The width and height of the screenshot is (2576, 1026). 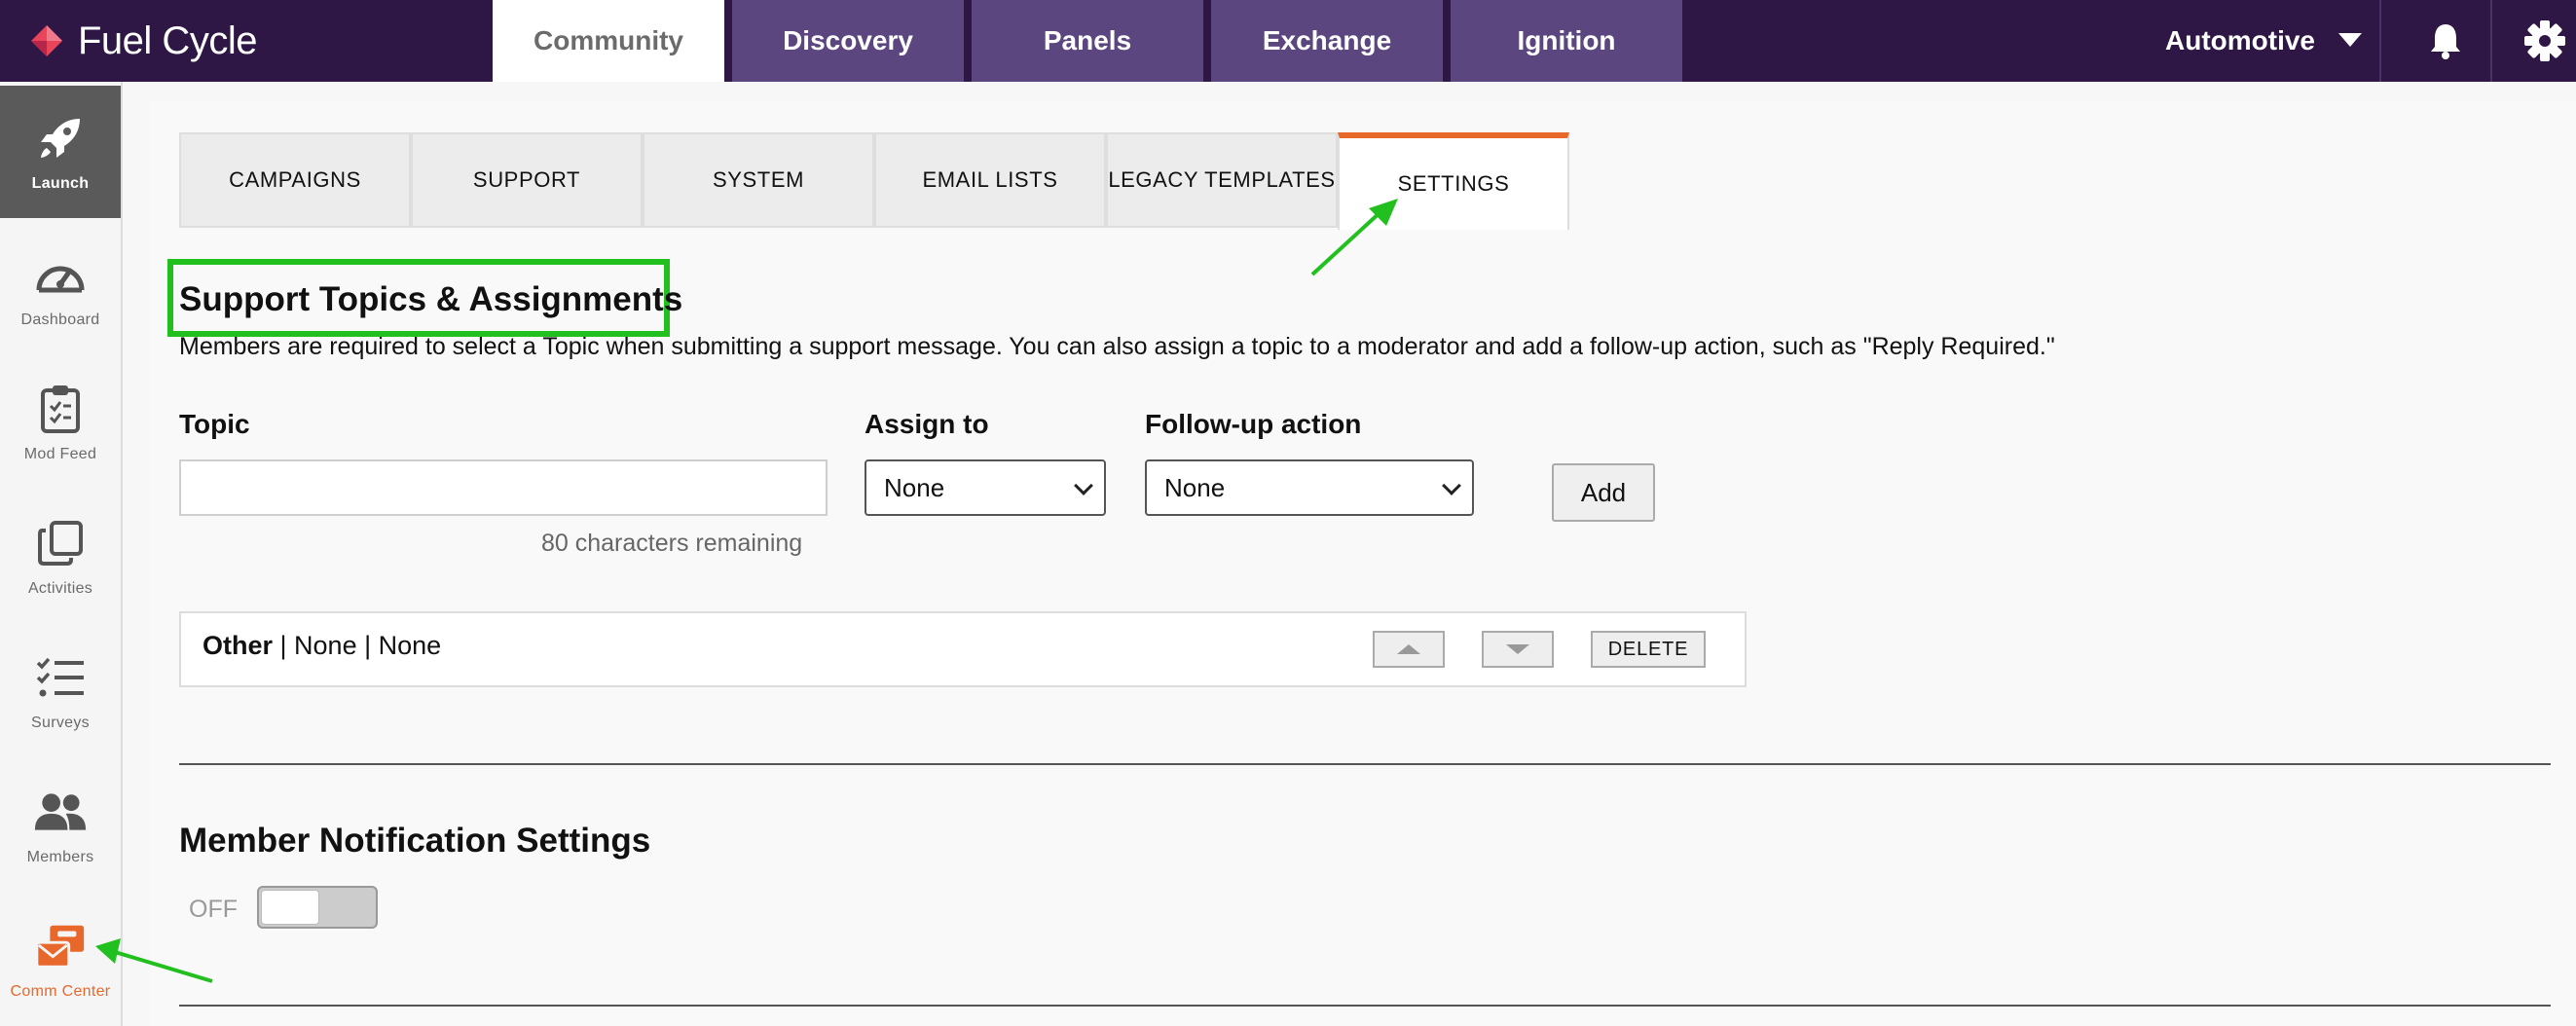 What do you see at coordinates (431, 299) in the screenshot?
I see `support-topics-title: Support Topics & Assignments` at bounding box center [431, 299].